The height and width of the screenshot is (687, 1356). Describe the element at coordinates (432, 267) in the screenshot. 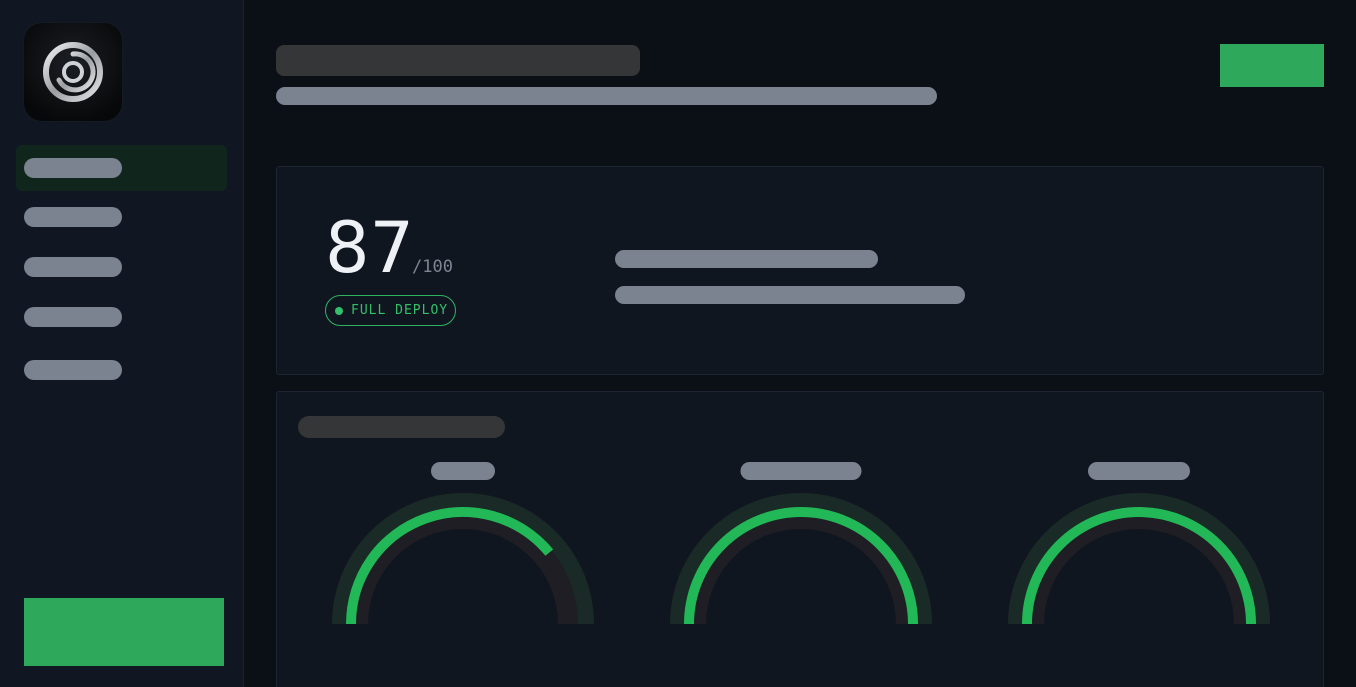

I see `score-max: /100` at that location.